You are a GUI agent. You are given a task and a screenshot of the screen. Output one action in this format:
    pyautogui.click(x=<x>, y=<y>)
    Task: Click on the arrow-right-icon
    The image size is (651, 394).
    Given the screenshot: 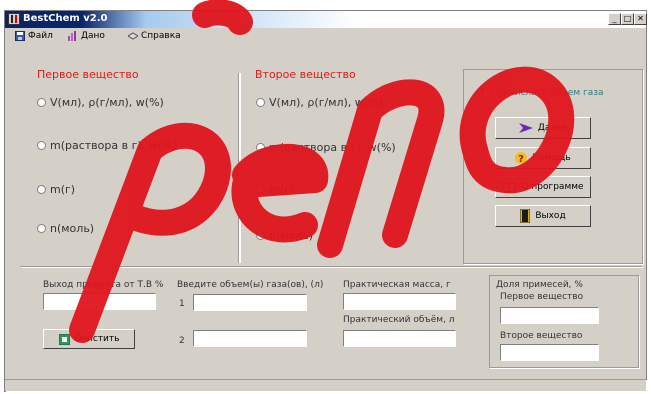 What is the action you would take?
    pyautogui.click(x=525, y=128)
    